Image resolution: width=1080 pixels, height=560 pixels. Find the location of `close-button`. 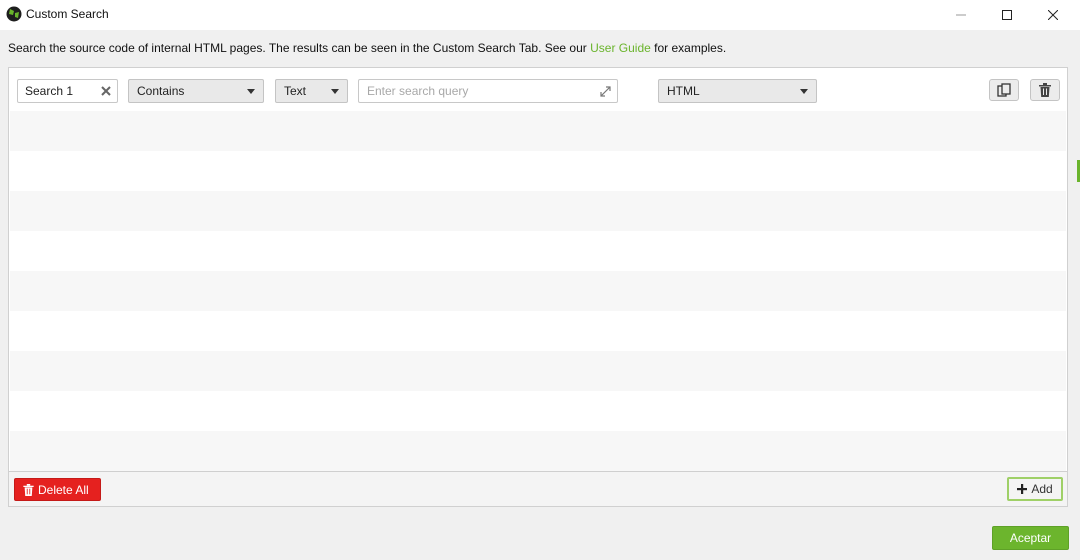

close-button is located at coordinates (1053, 15).